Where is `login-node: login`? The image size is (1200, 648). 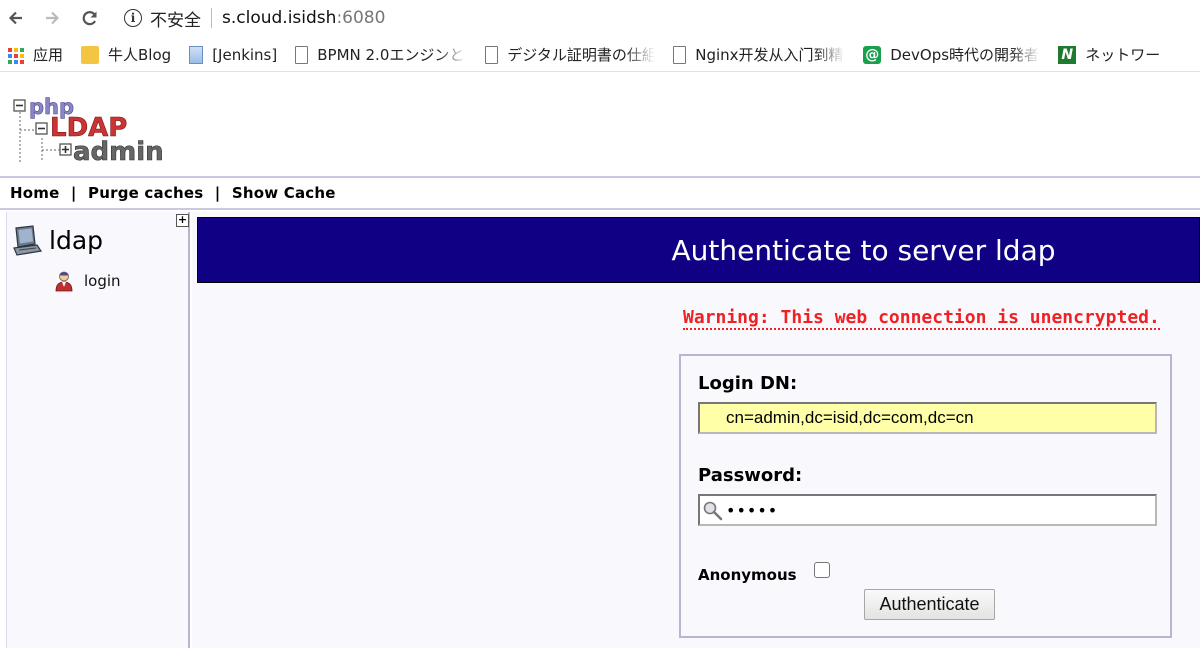
login-node: login is located at coordinates (87, 281).